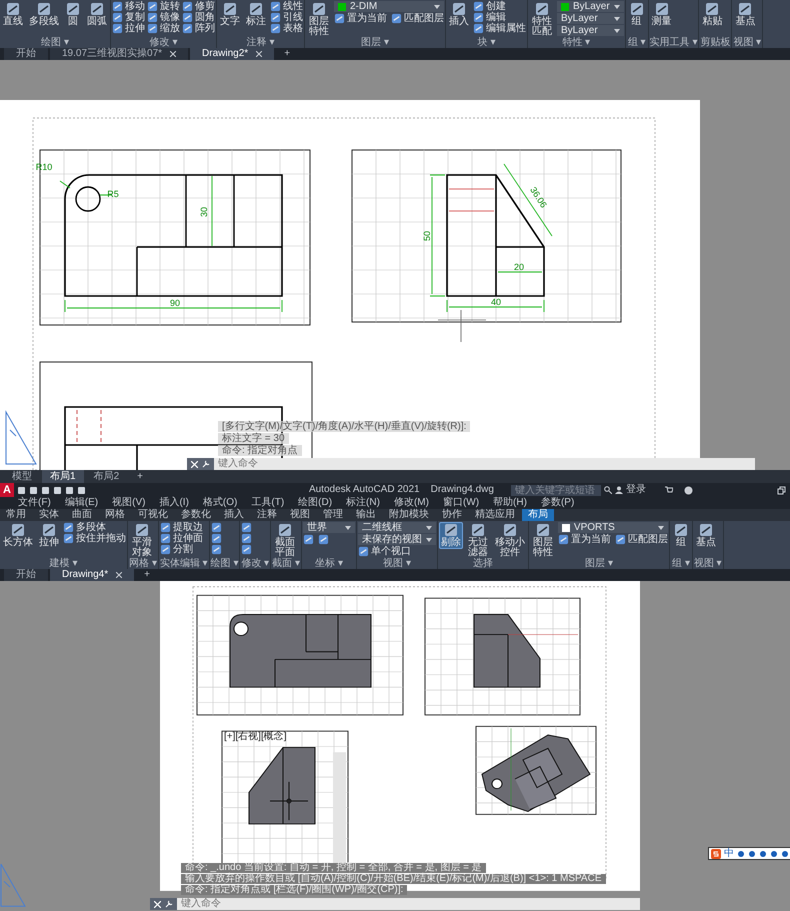 The width and height of the screenshot is (790, 911). What do you see at coordinates (688, 490) in the screenshot?
I see `help-icon` at bounding box center [688, 490].